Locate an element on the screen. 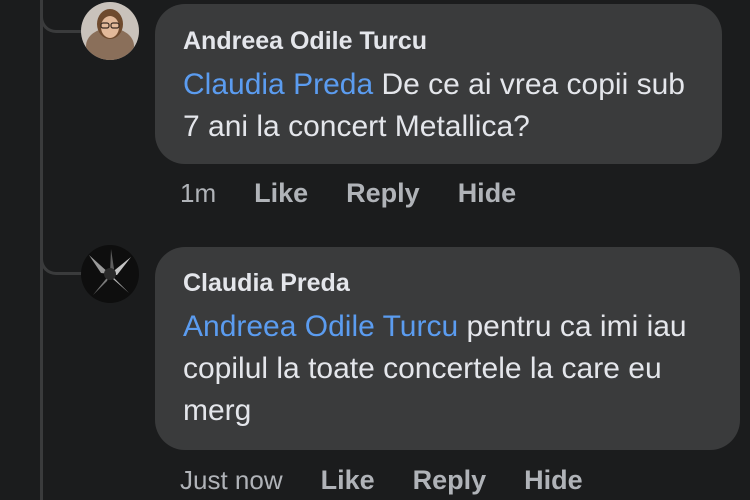 The image size is (750, 500). avatar-andreea-odile-turcu is located at coordinates (110, 31).